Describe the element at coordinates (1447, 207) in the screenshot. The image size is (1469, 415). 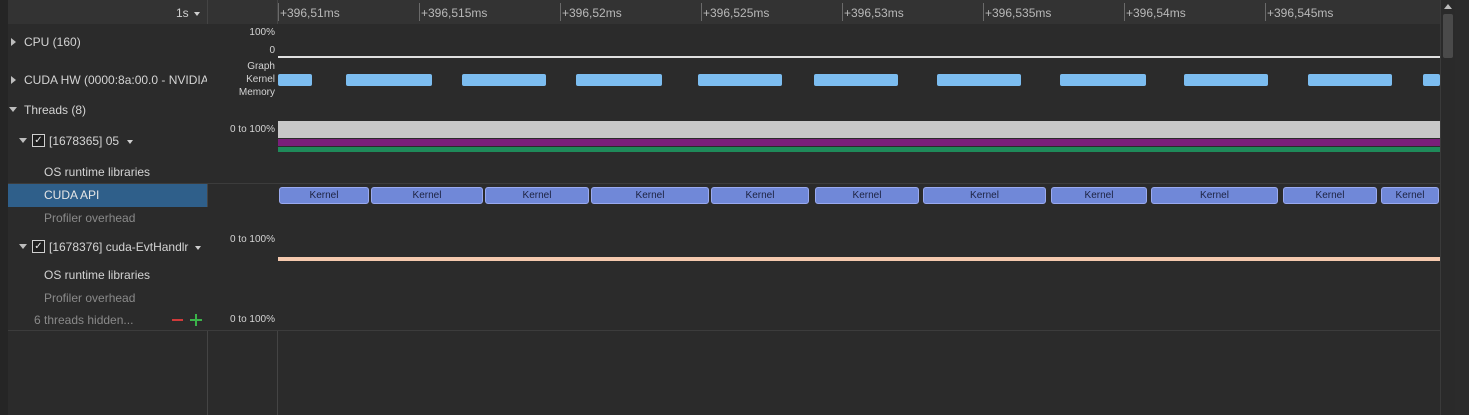
I see `vertical-scrollbar` at that location.